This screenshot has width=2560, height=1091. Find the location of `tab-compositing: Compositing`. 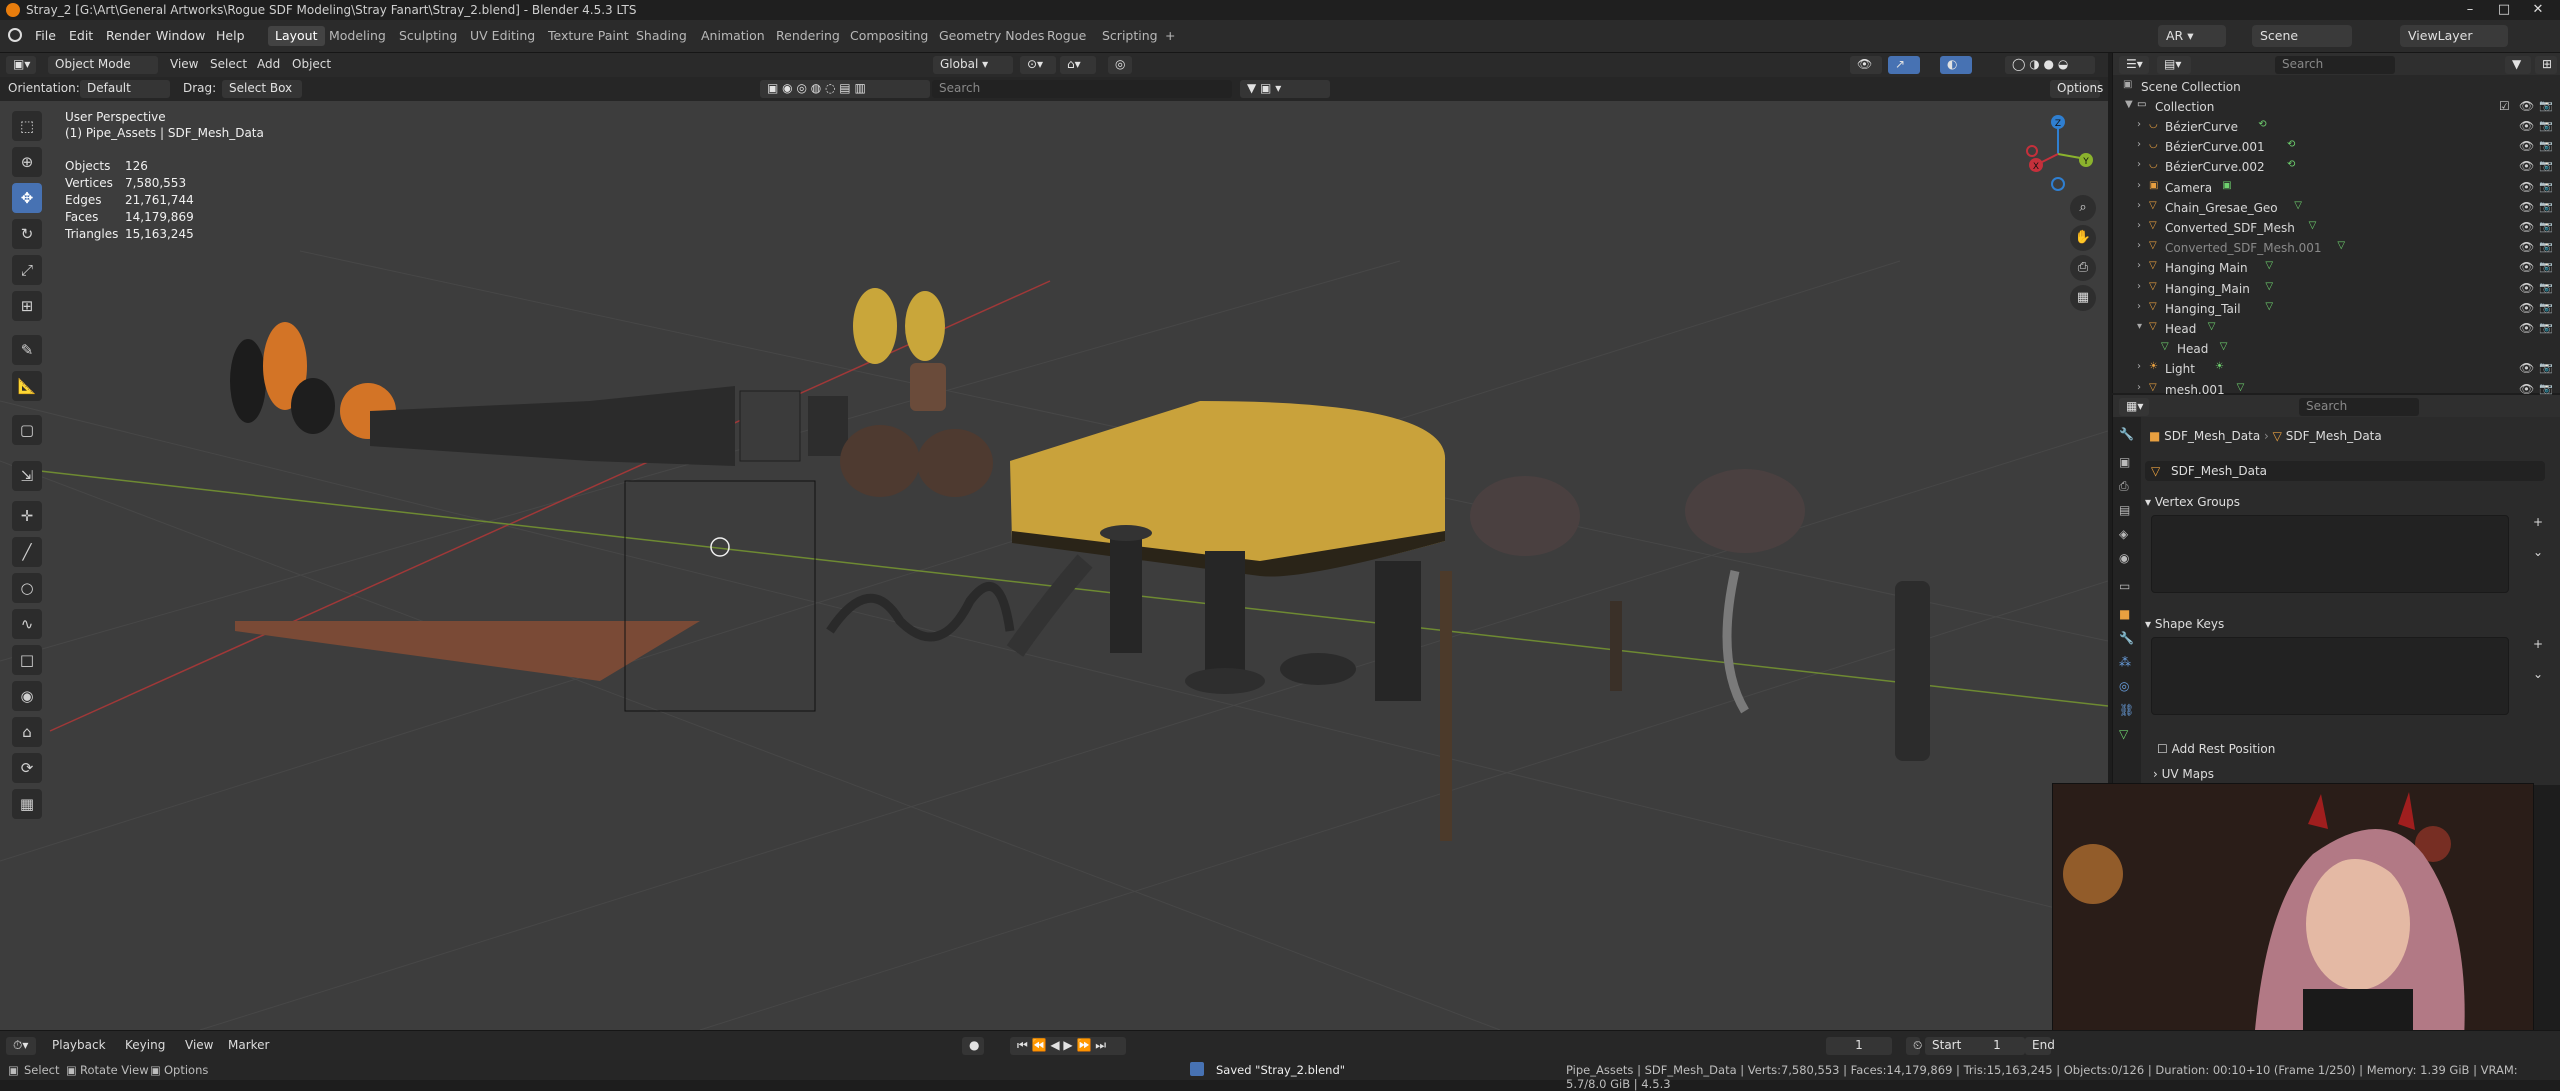

tab-compositing: Compositing is located at coordinates (889, 36).